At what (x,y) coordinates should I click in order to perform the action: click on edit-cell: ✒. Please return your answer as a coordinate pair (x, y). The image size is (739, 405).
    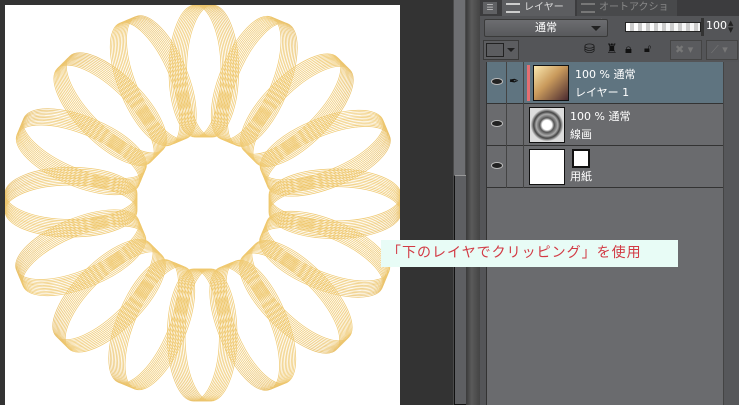
    Looking at the image, I should click on (515, 83).